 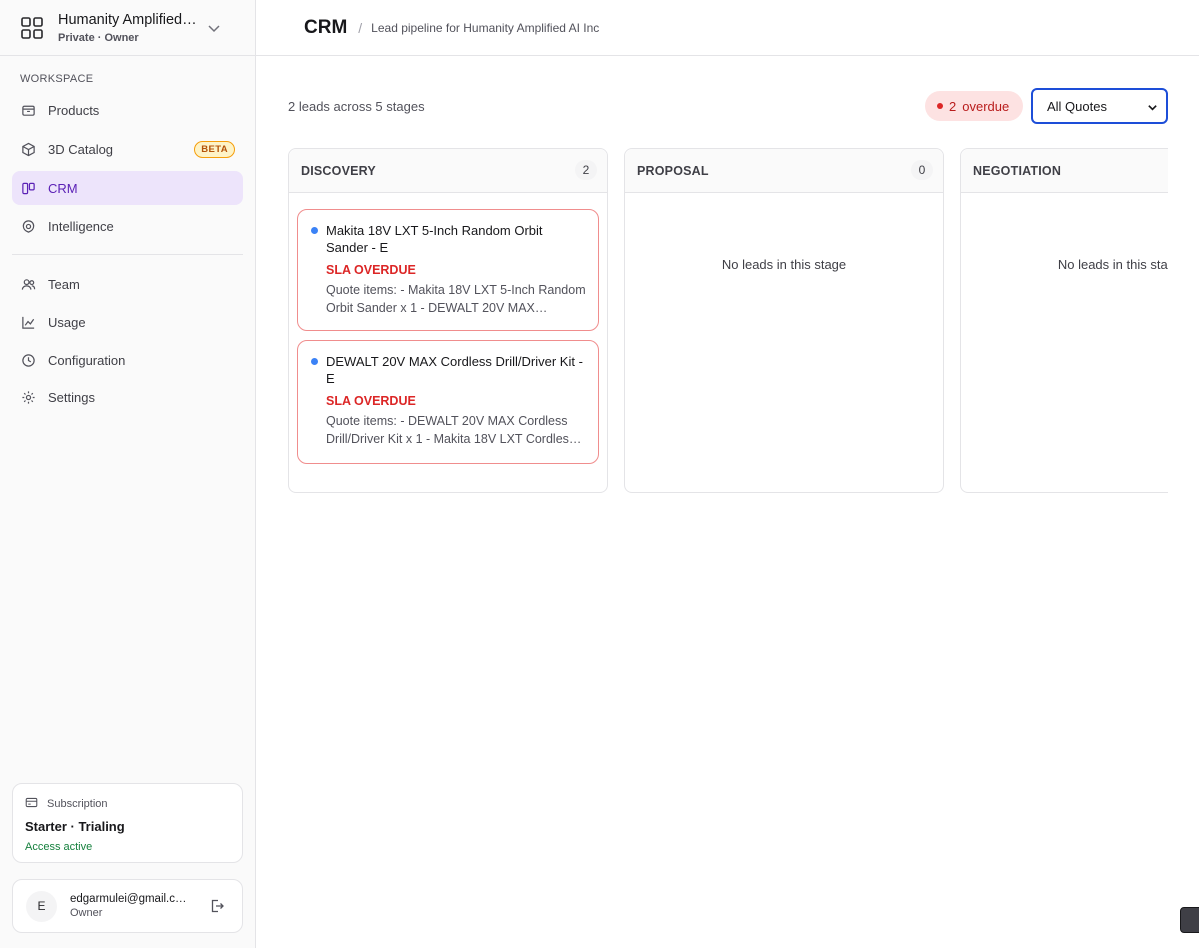 I want to click on org-name: Humanity Amplified AI Inc, so click(x=128, y=19).